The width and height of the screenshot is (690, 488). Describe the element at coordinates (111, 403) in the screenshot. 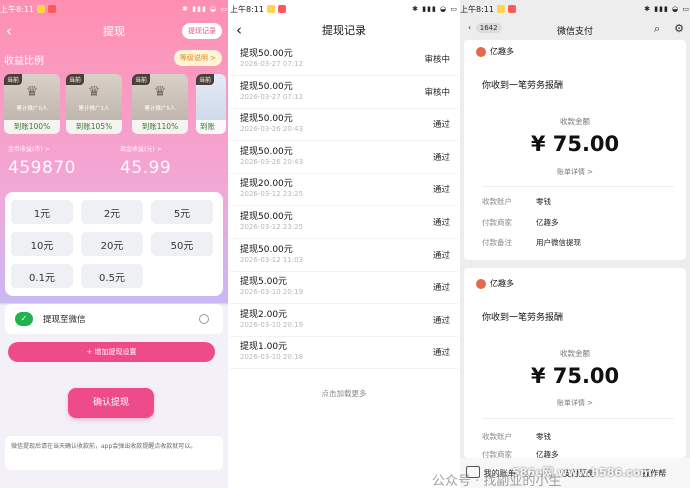

I see `confirm-withdraw-button: 确认提现` at that location.